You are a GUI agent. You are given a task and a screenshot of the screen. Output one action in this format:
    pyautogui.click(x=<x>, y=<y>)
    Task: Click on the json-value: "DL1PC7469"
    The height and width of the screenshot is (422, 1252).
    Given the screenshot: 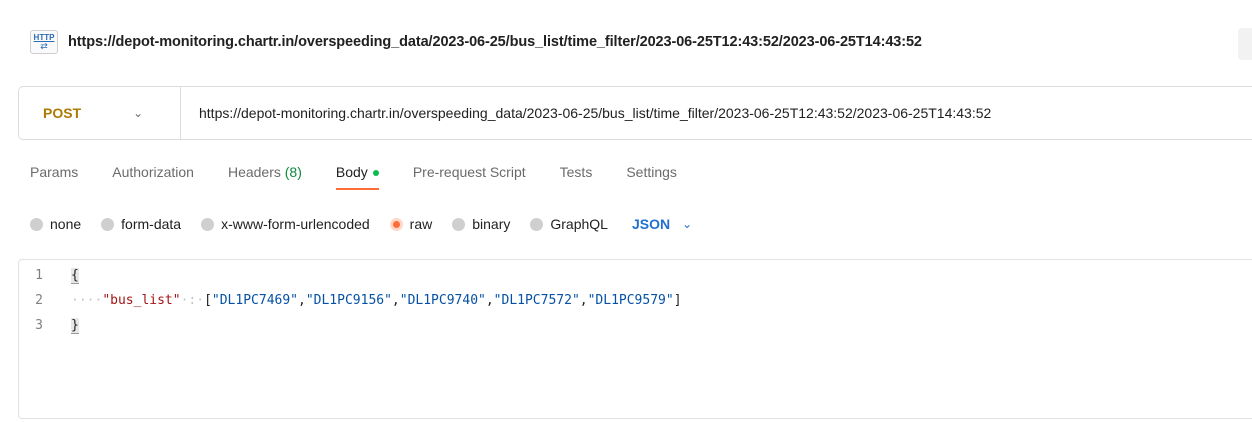 What is the action you would take?
    pyautogui.click(x=254, y=300)
    